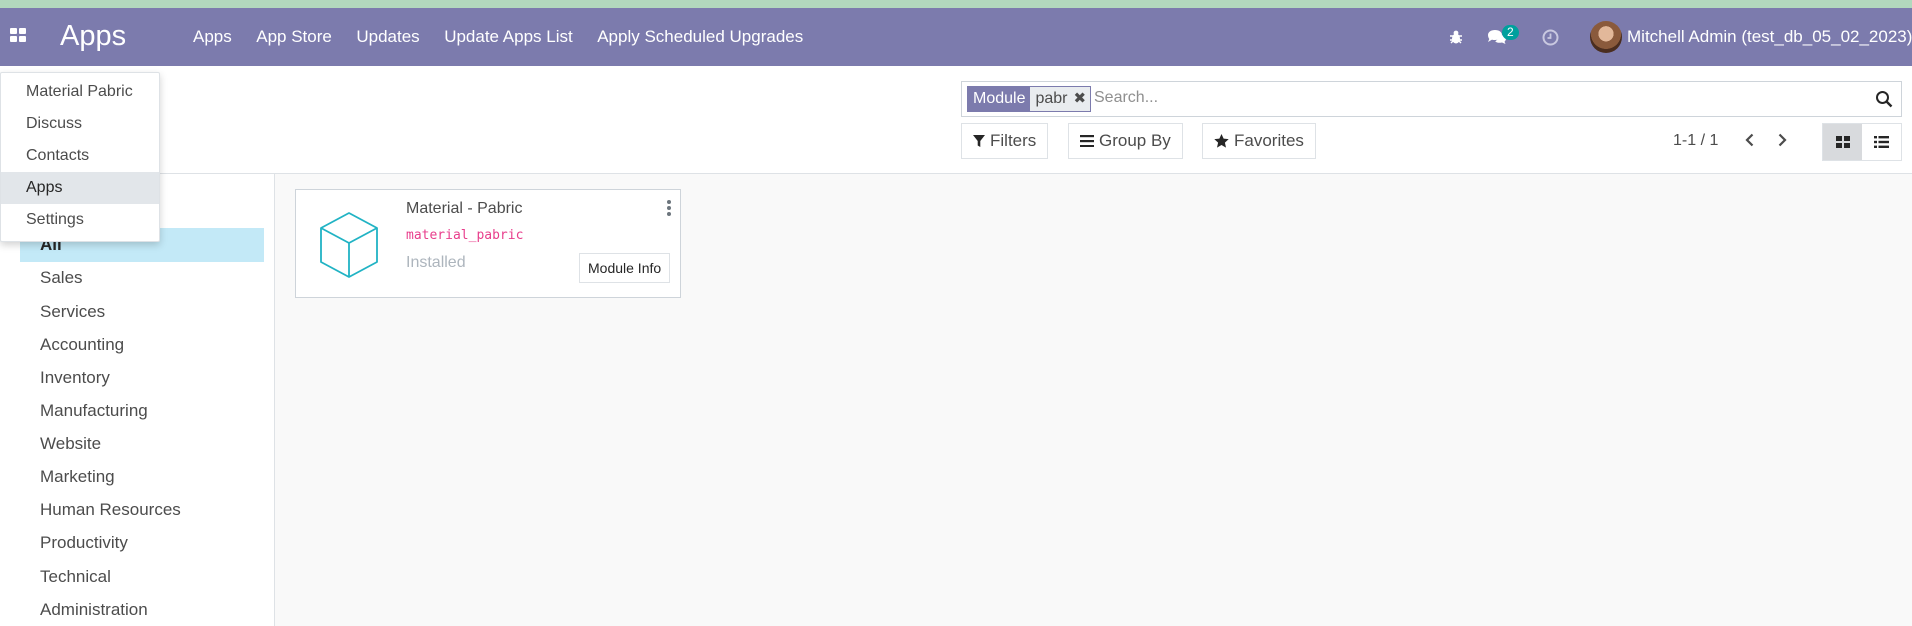 This screenshot has height=626, width=1912. What do you see at coordinates (142, 411) in the screenshot?
I see `sidebar-item-manufacturing: Manufacturing` at bounding box center [142, 411].